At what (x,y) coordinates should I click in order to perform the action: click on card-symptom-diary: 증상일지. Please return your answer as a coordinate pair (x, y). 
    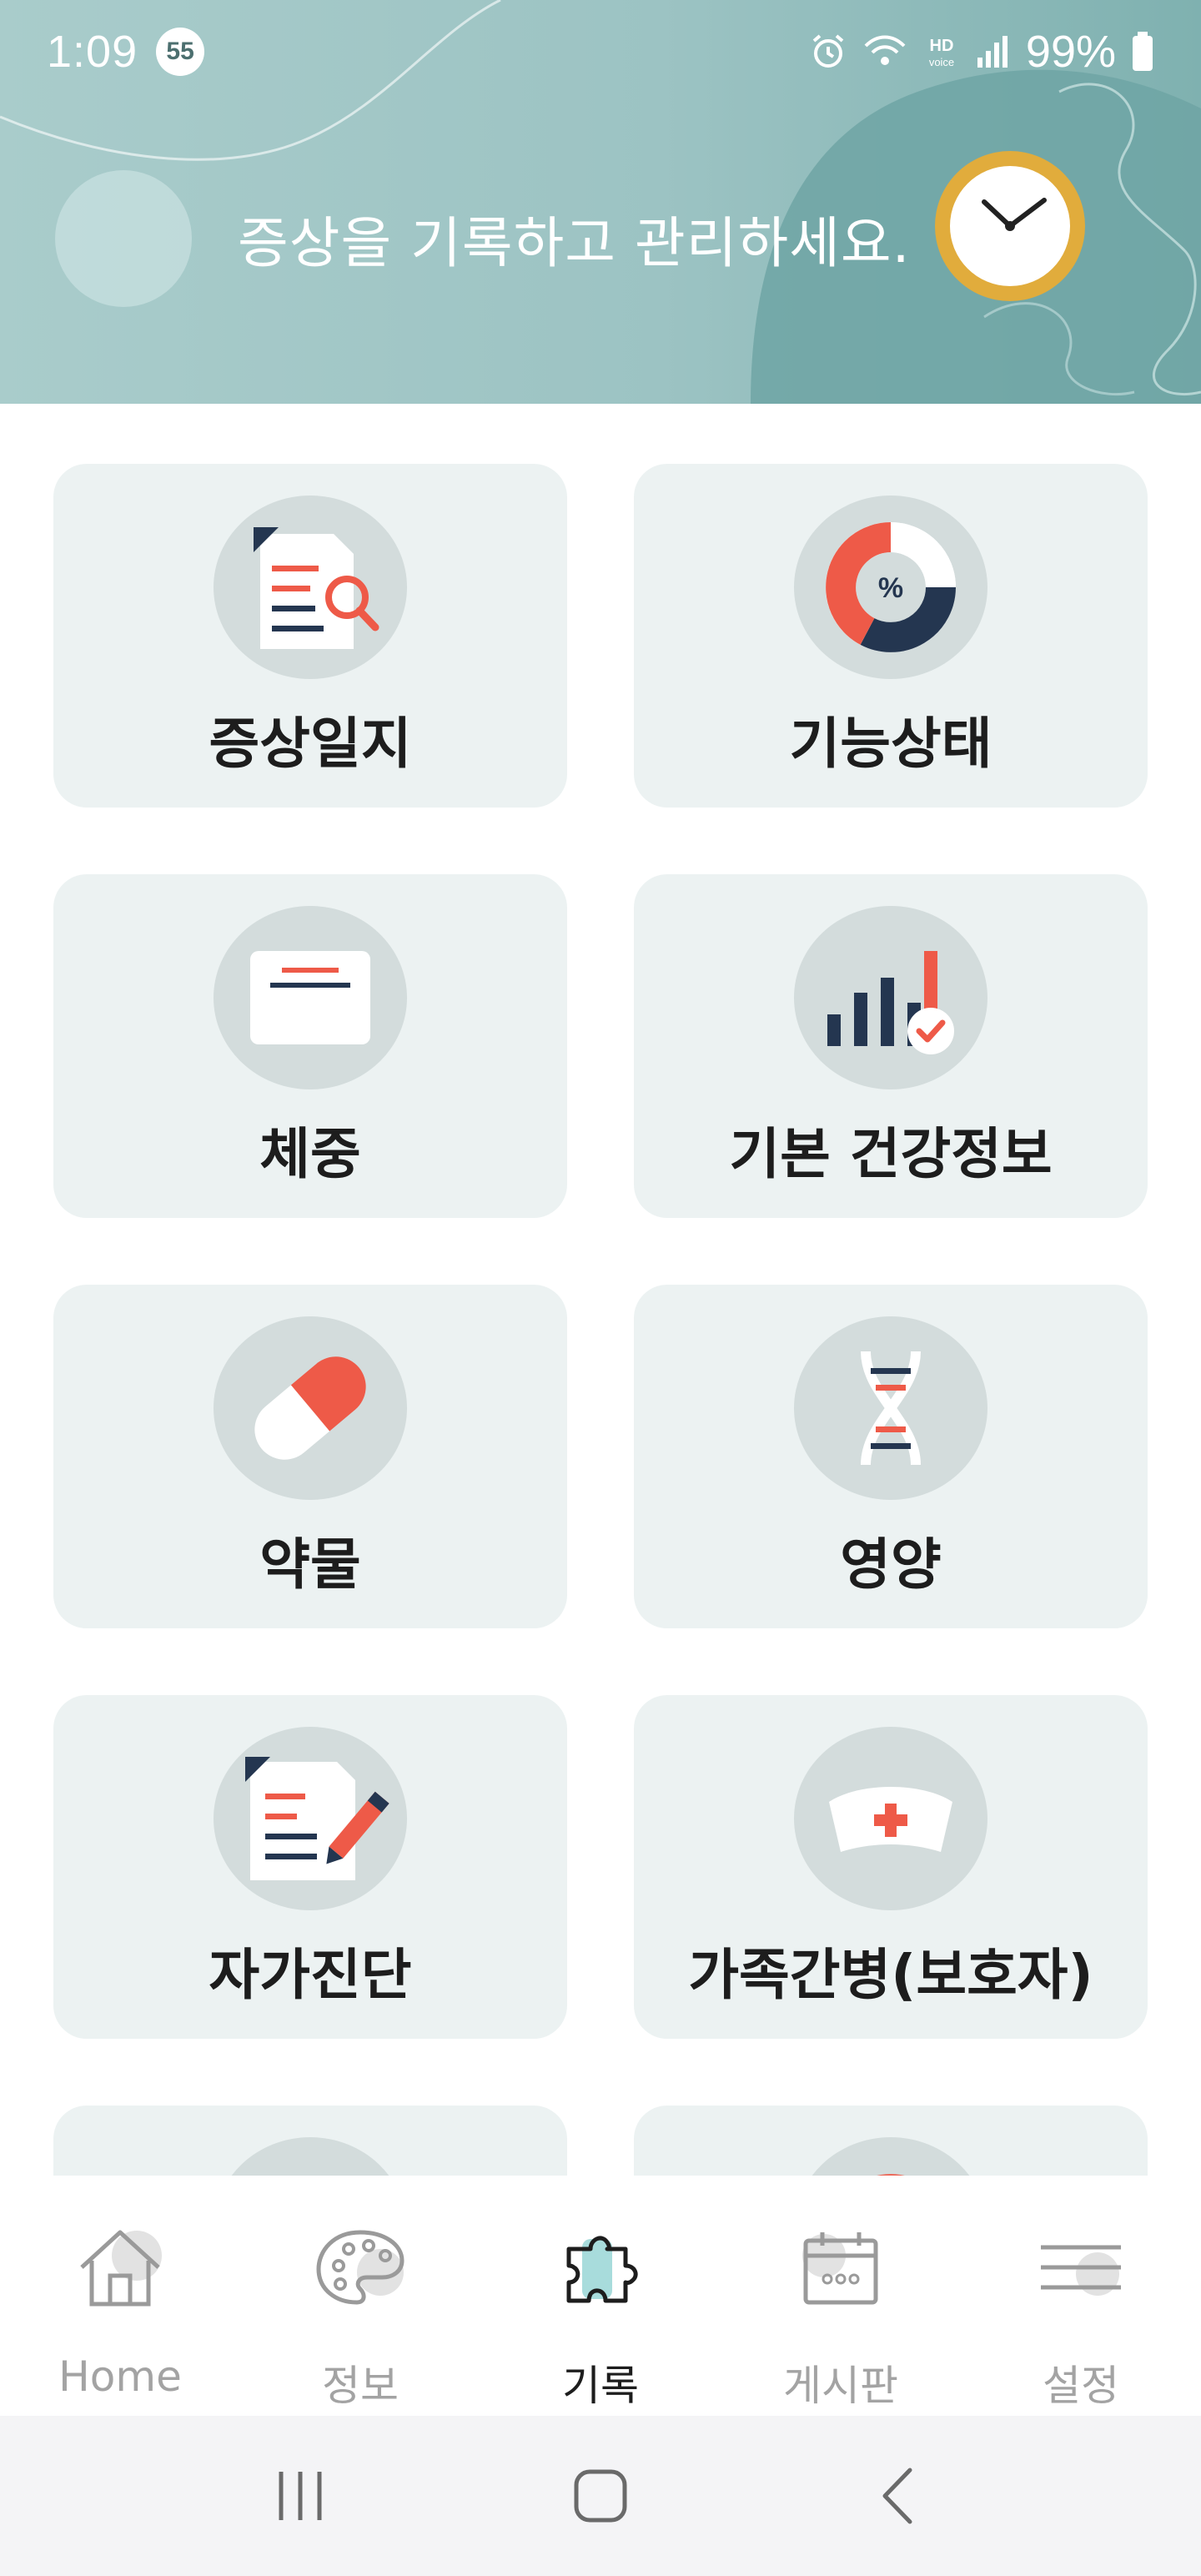
    Looking at the image, I should click on (310, 636).